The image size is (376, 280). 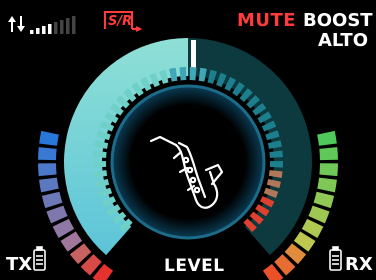 What do you see at coordinates (338, 20) in the screenshot?
I see `boost-indicator: BOOST` at bounding box center [338, 20].